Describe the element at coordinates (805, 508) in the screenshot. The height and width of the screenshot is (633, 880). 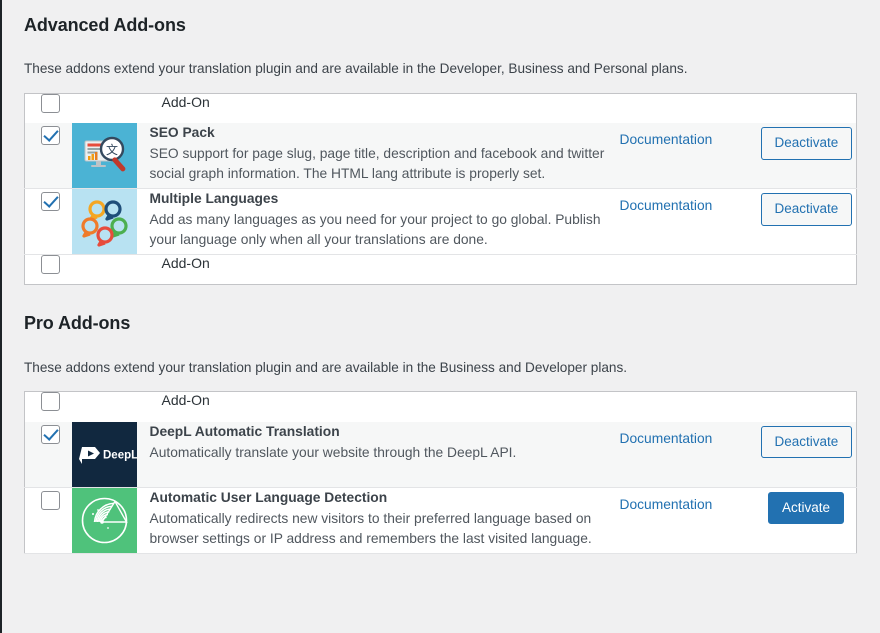
I see `activate-button: Activate` at that location.